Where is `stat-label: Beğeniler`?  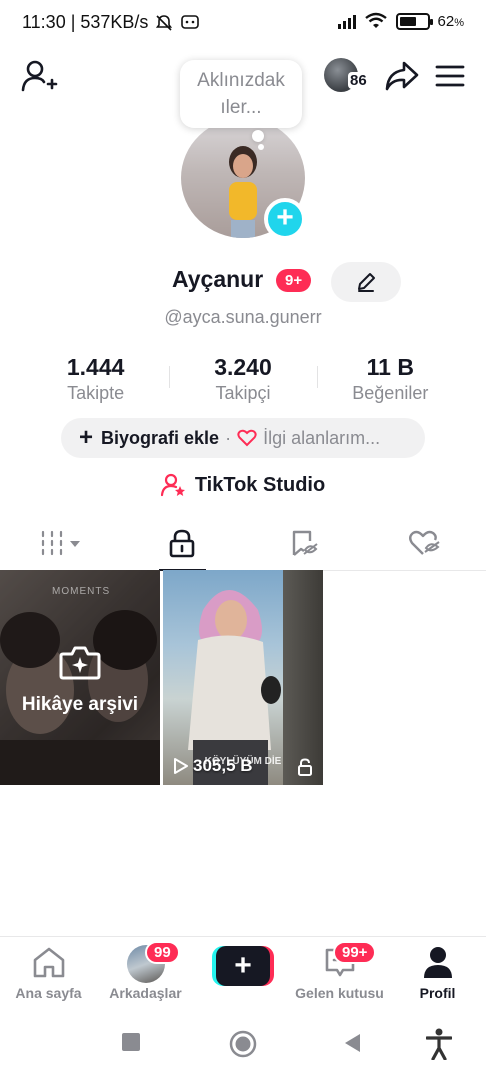
stat-label: Beğeniler is located at coordinates (390, 393).